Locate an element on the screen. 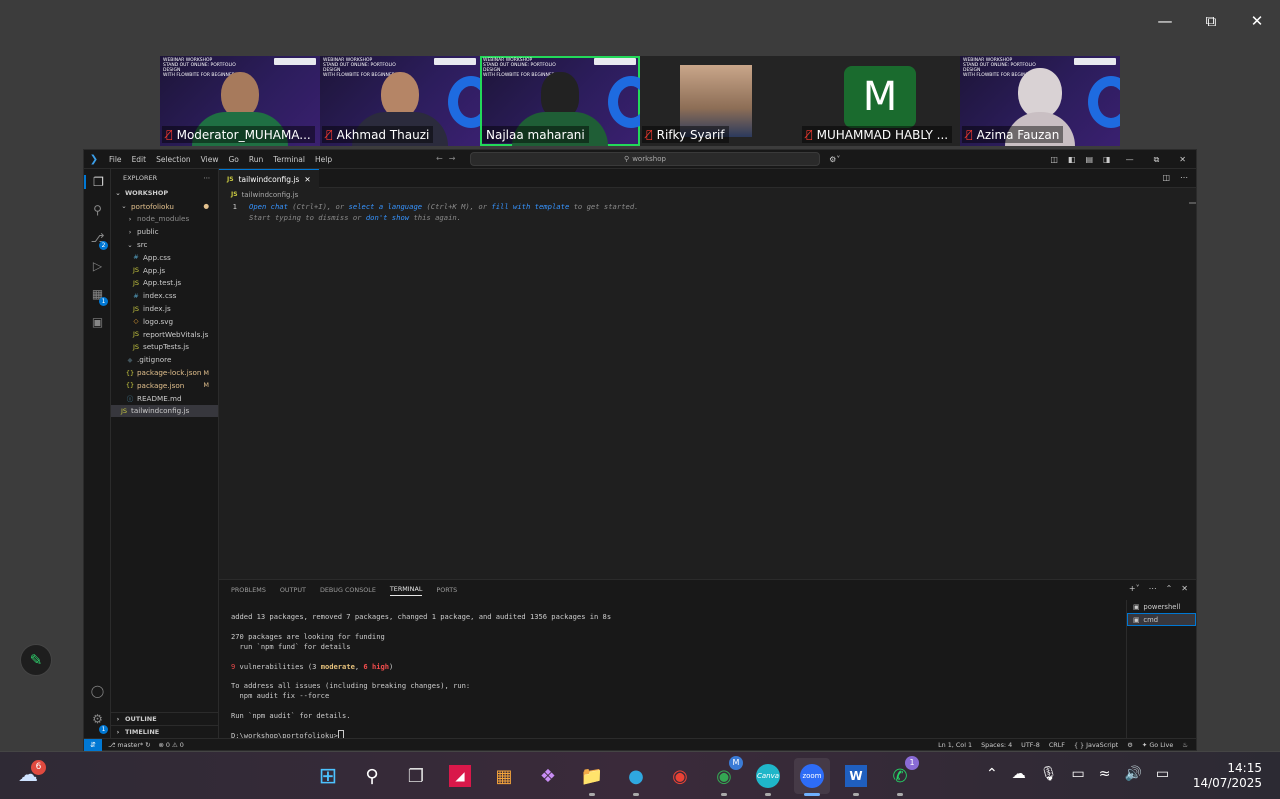  restore-icon: ⧉ is located at coordinates (1157, 160).